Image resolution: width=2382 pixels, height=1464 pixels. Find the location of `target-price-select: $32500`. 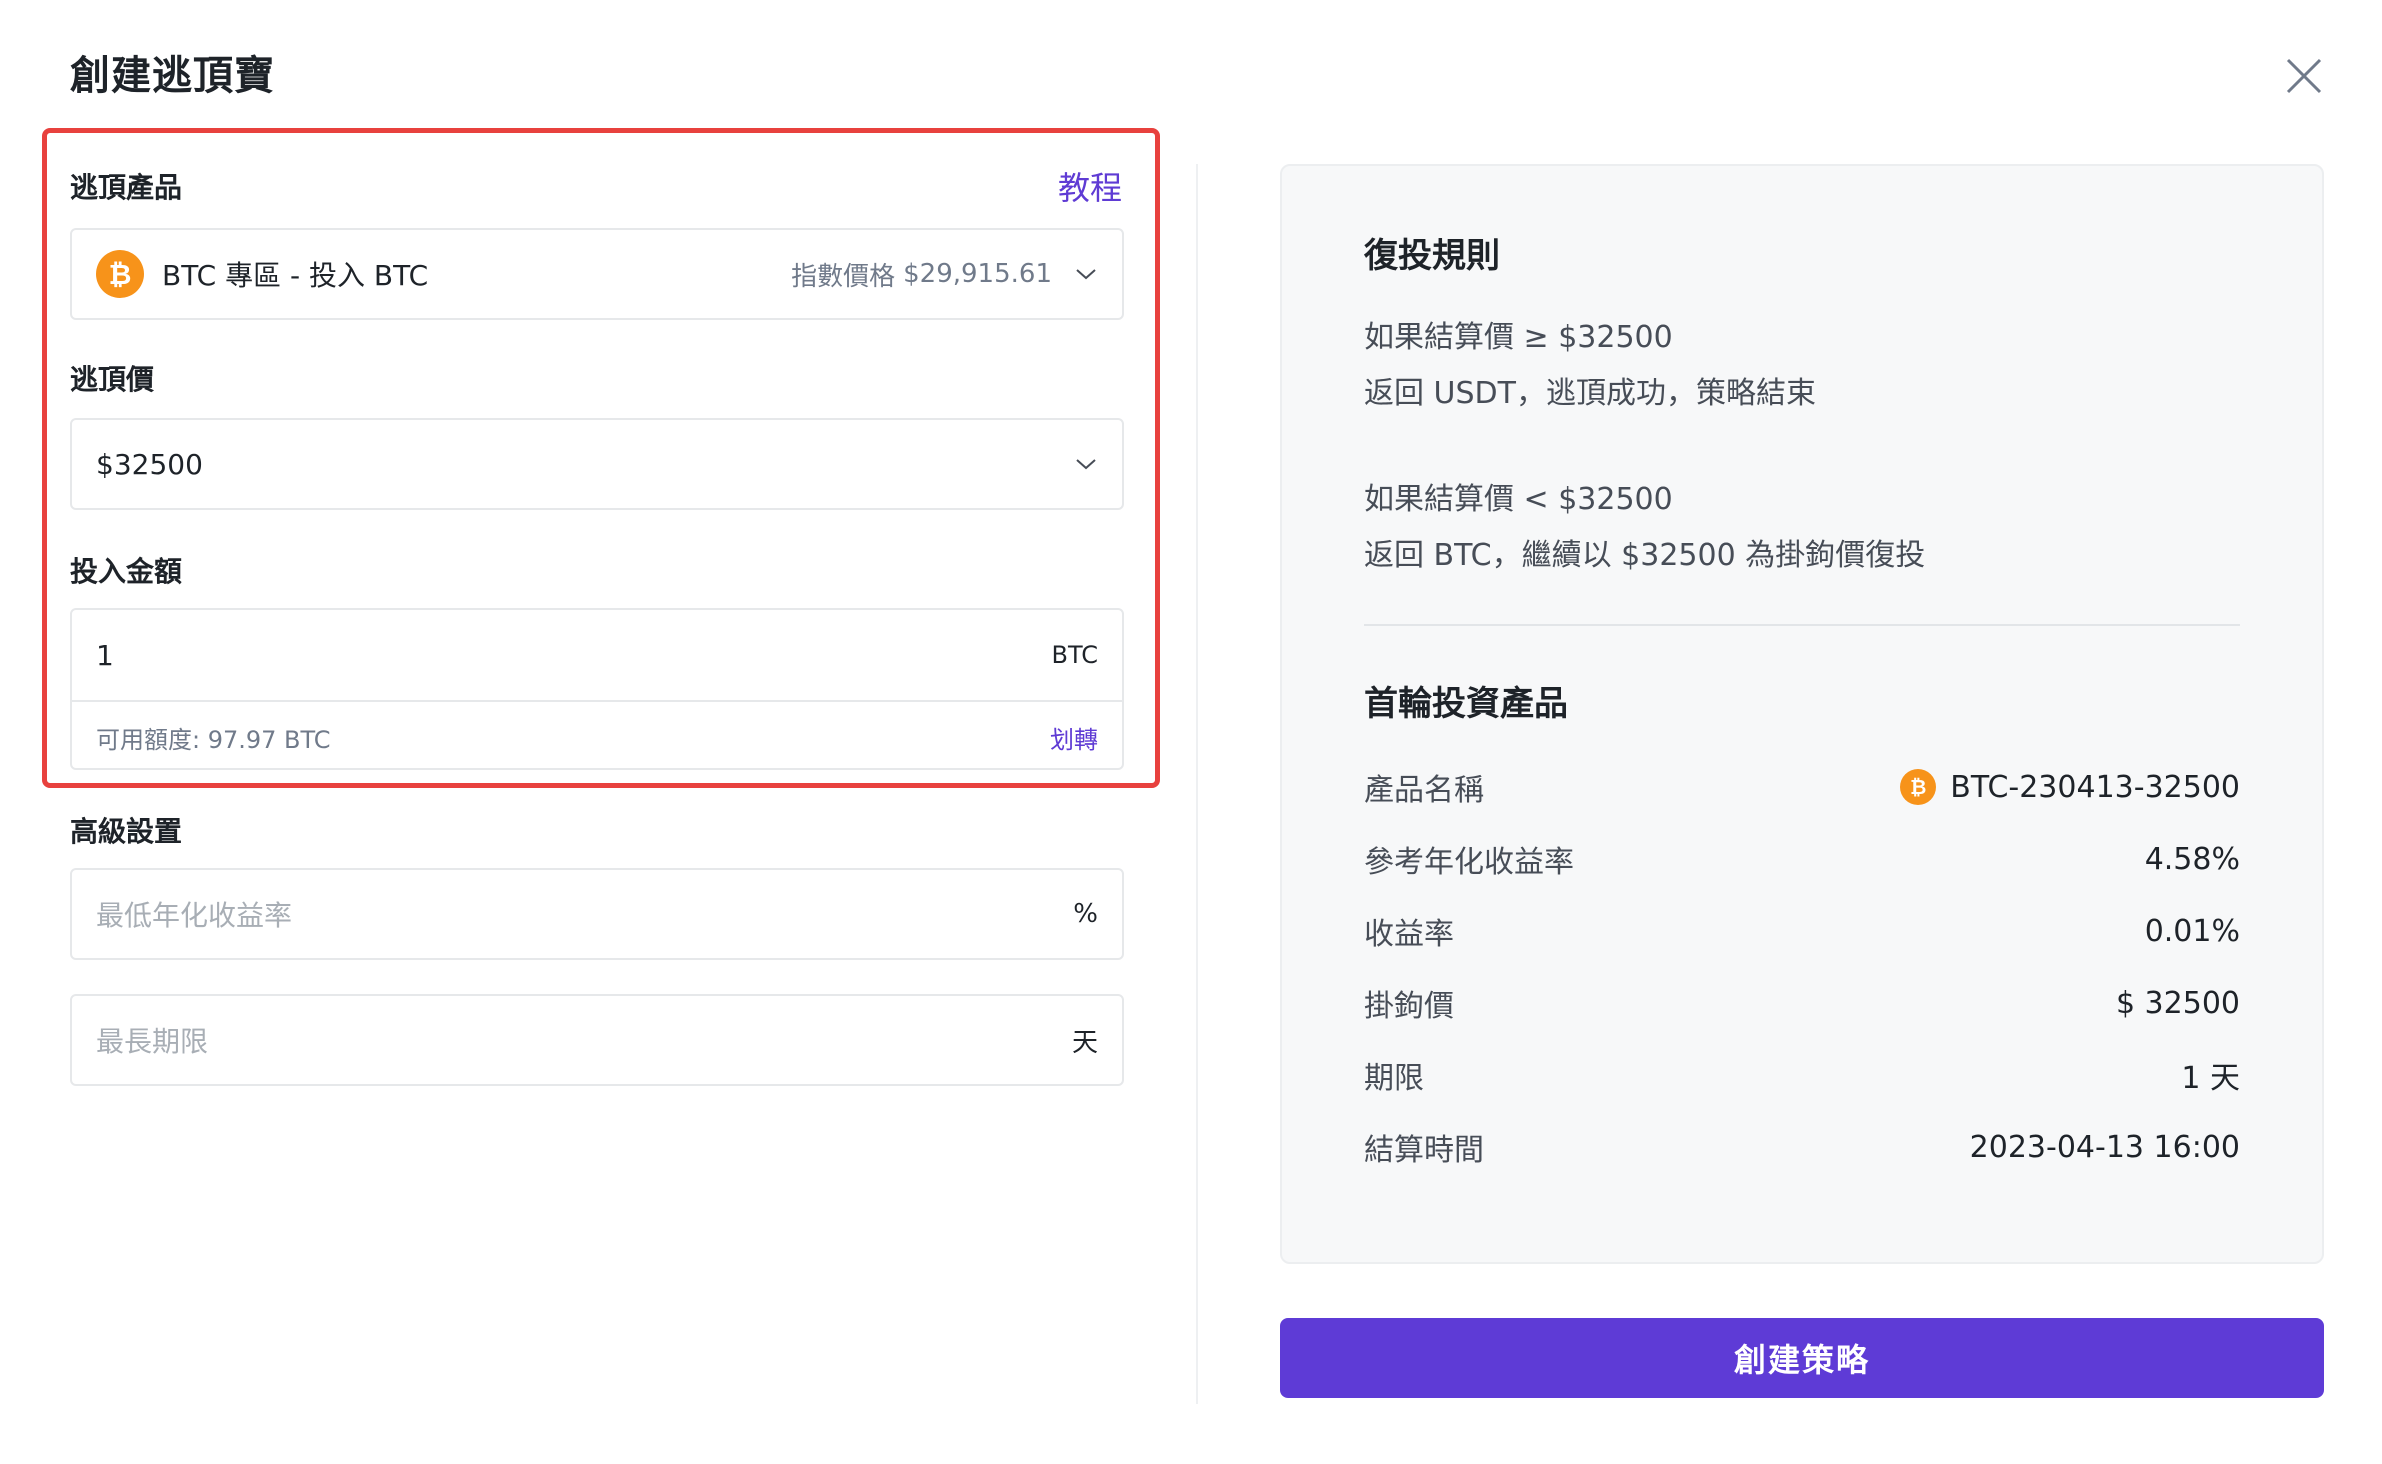

target-price-select: $32500 is located at coordinates (597, 464).